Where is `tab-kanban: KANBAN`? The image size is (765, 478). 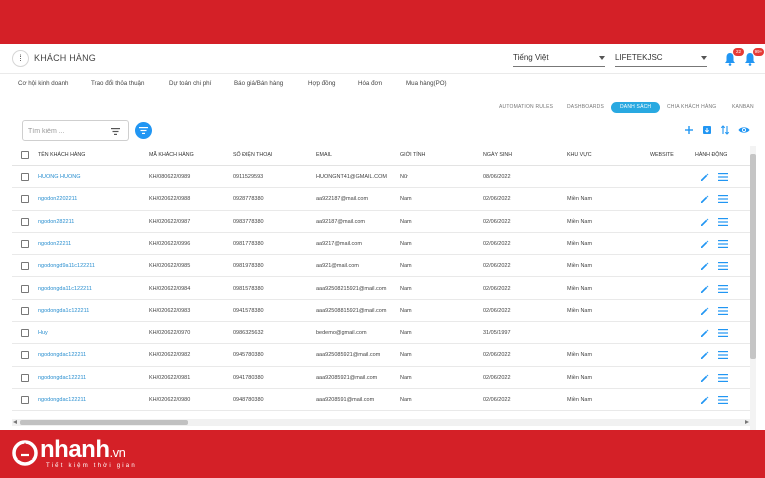
tab-kanban: KANBAN is located at coordinates (743, 107).